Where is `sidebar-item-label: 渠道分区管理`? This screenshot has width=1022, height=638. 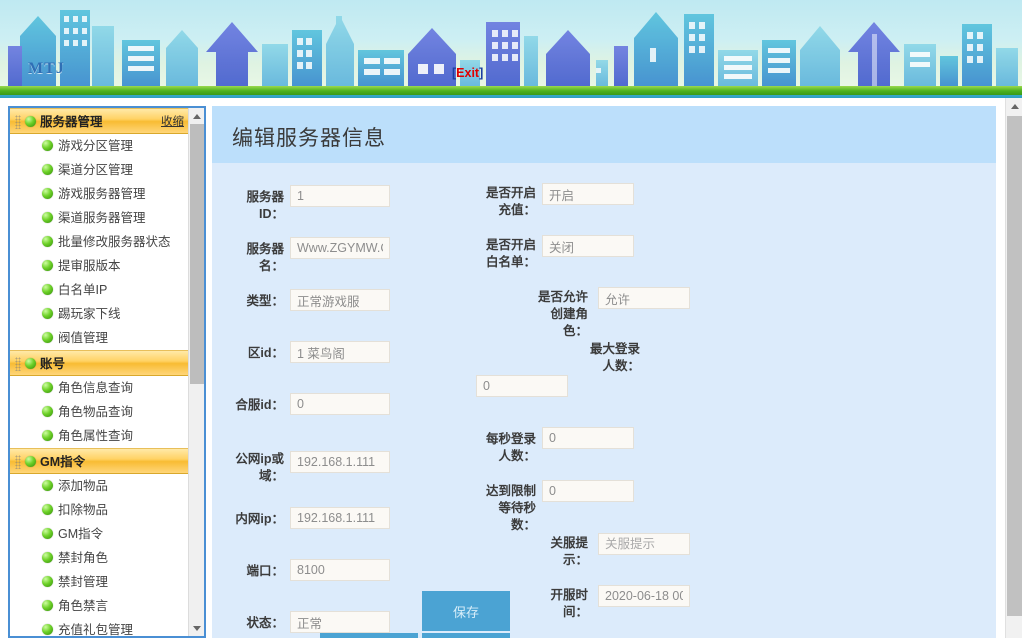
sidebar-item-label: 渠道分区管理 is located at coordinates (96, 170).